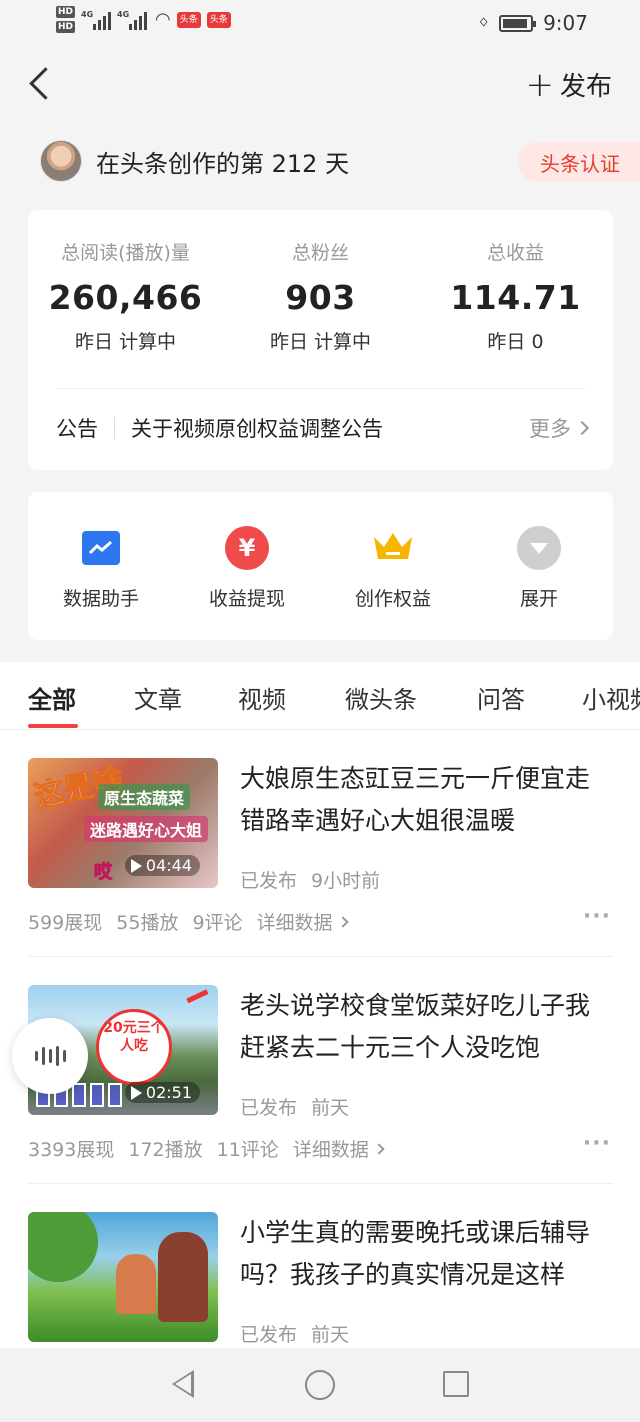  What do you see at coordinates (123, 14) in the screenshot?
I see `network-type-label: 4G` at bounding box center [123, 14].